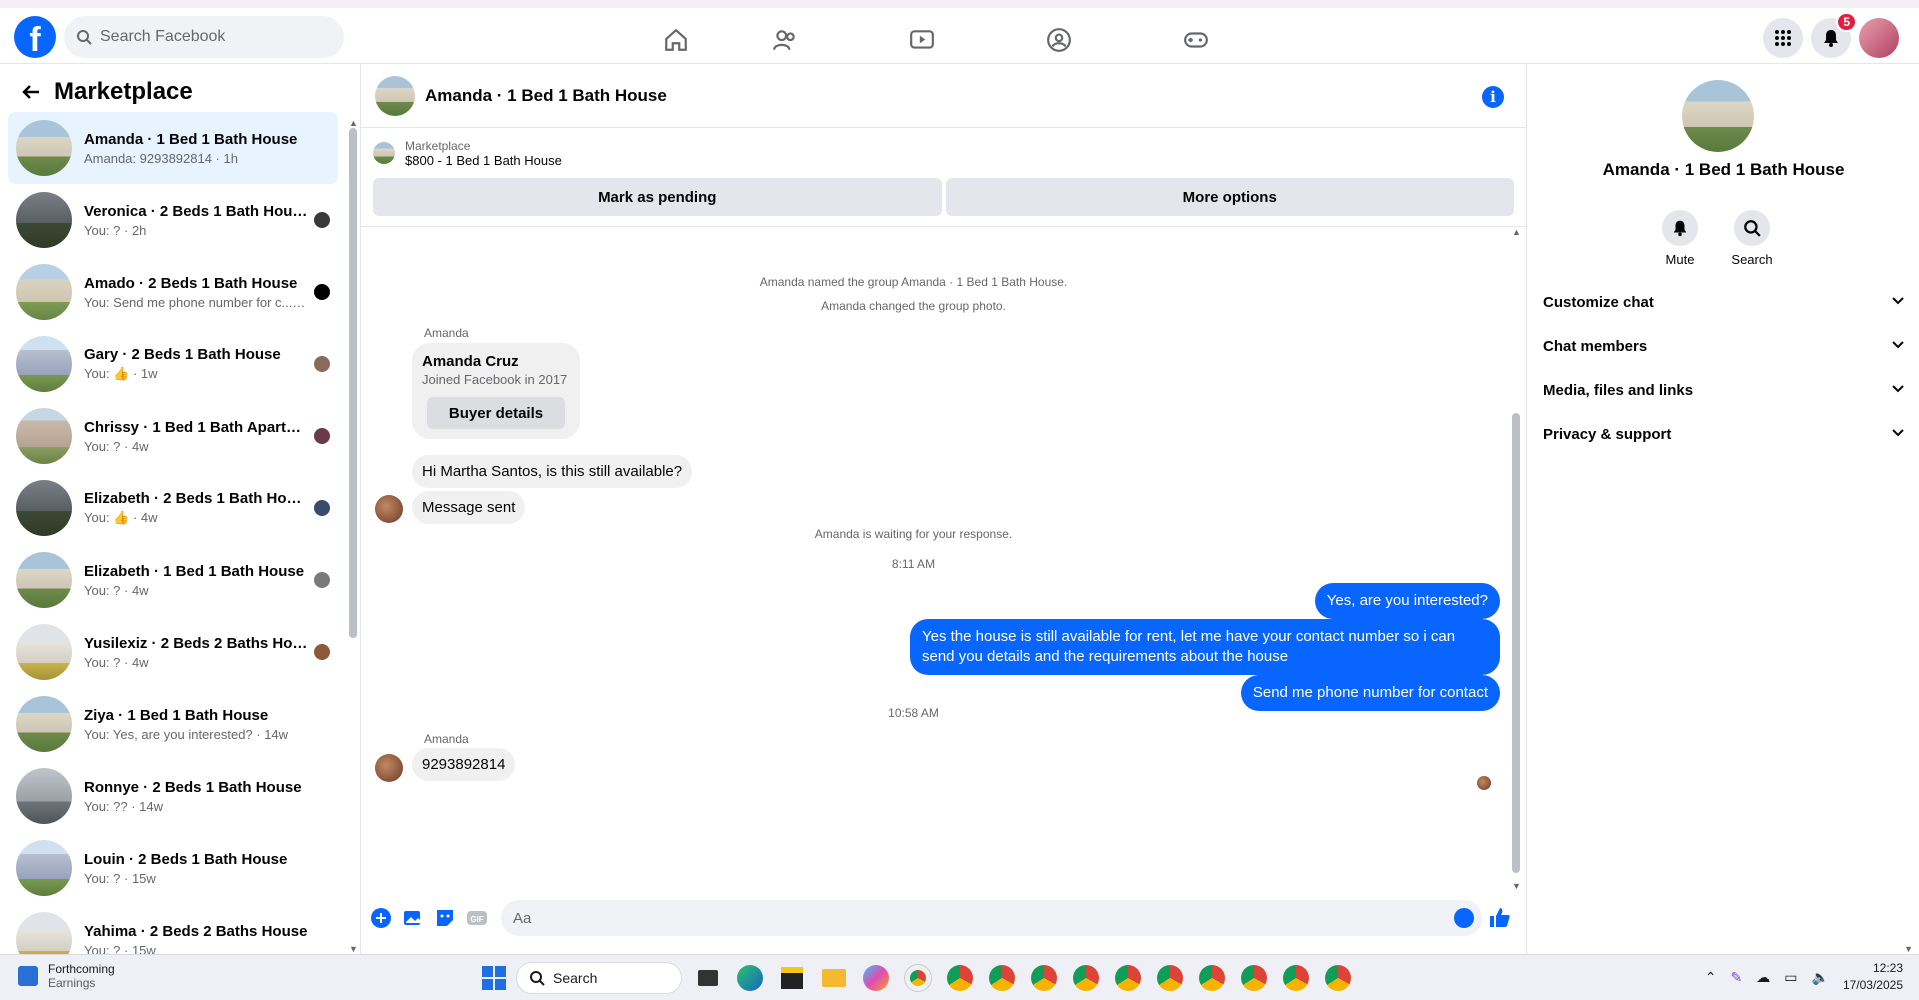 This screenshot has width=1919, height=1000. What do you see at coordinates (1879, 38) in the screenshot?
I see `profile-avatar` at bounding box center [1879, 38].